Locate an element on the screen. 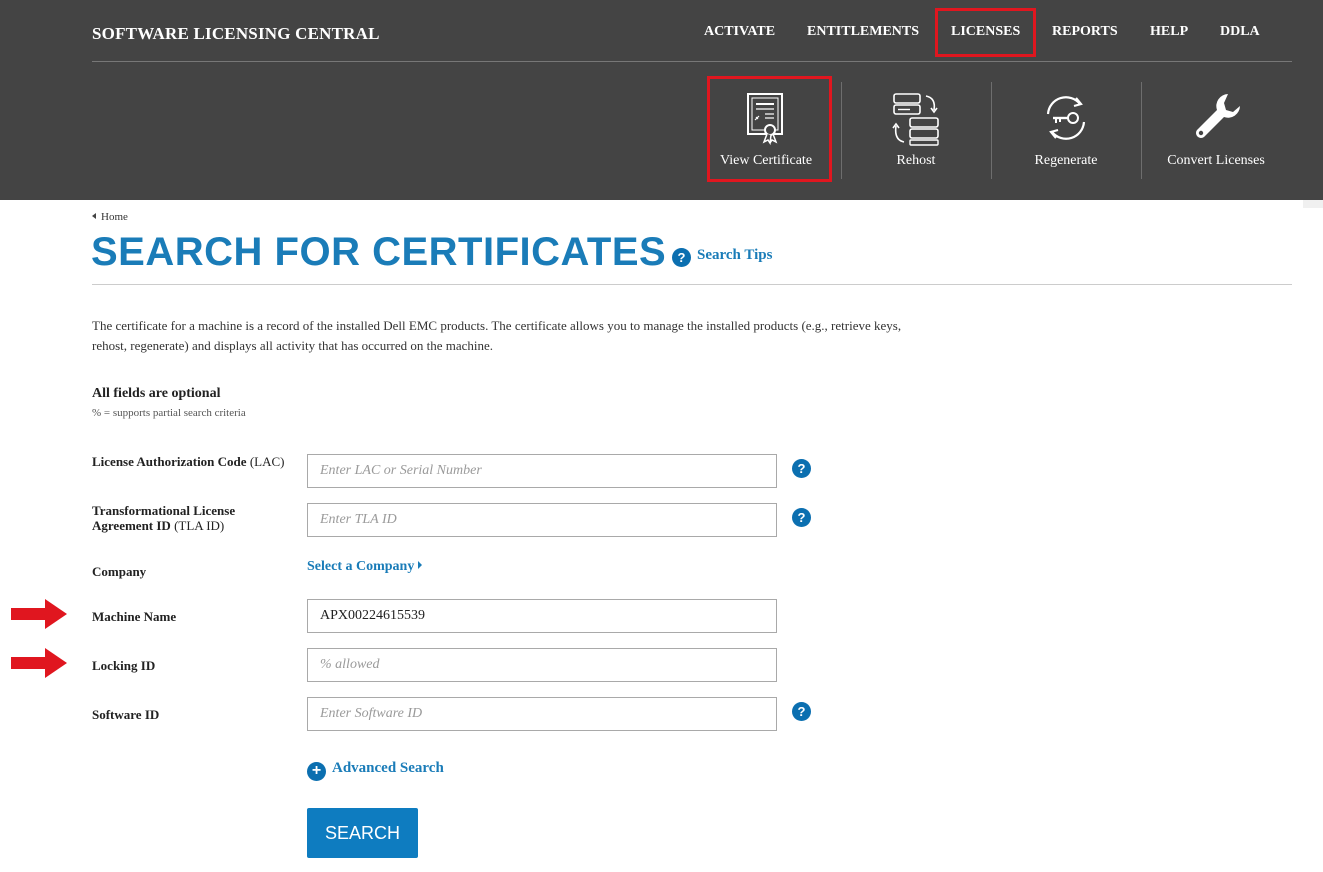 The width and height of the screenshot is (1323, 872). tla-help-icon: ? is located at coordinates (801, 517).